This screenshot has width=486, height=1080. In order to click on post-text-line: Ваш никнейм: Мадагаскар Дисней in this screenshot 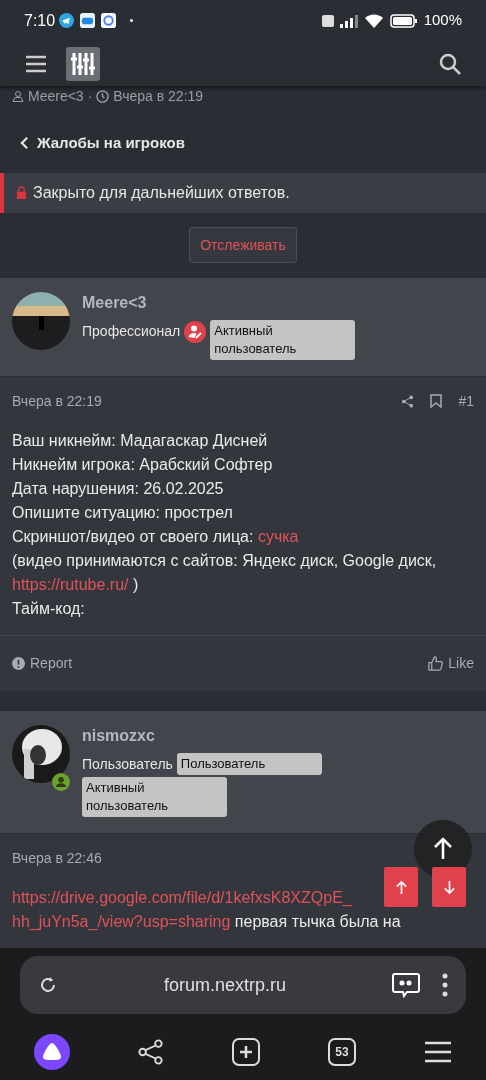, I will do `click(140, 441)`.